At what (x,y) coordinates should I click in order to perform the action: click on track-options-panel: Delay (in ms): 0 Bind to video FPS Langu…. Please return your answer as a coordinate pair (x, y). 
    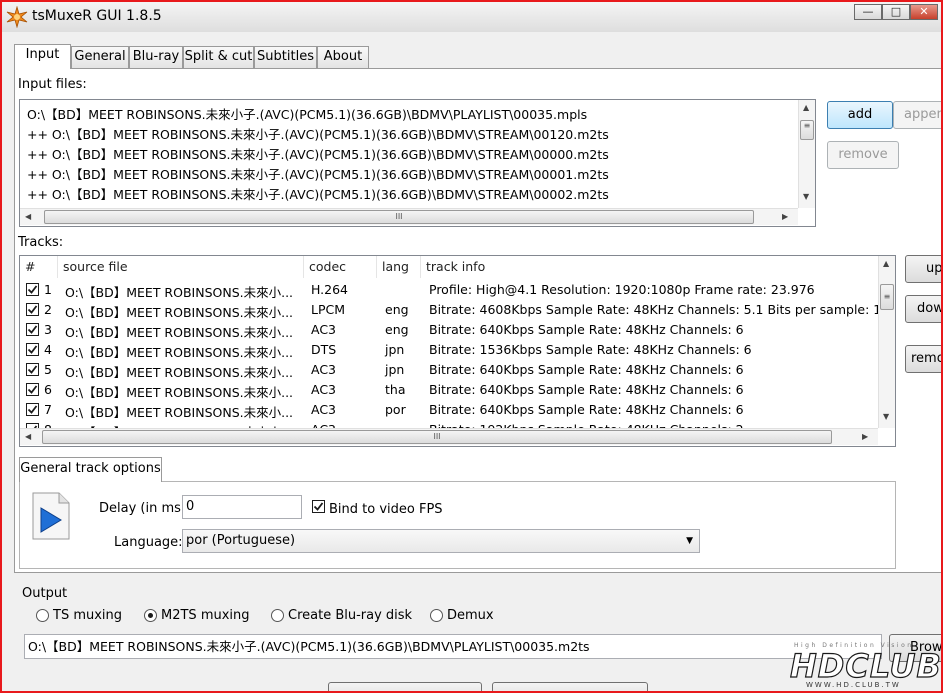
    Looking at the image, I should click on (457, 525).